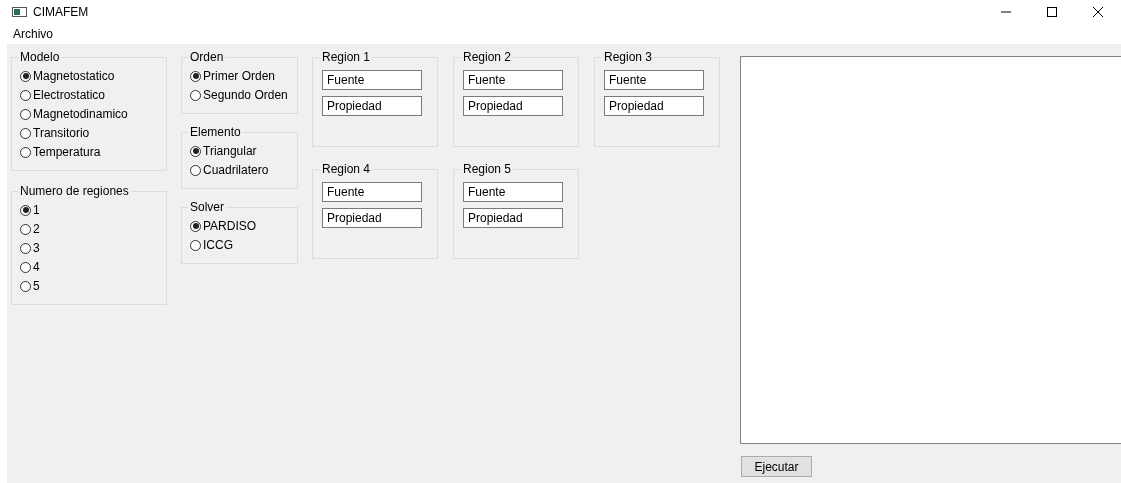 Image resolution: width=1121 pixels, height=483 pixels. Describe the element at coordinates (239, 170) in the screenshot. I see `radio-option: Cuadrilatero` at that location.